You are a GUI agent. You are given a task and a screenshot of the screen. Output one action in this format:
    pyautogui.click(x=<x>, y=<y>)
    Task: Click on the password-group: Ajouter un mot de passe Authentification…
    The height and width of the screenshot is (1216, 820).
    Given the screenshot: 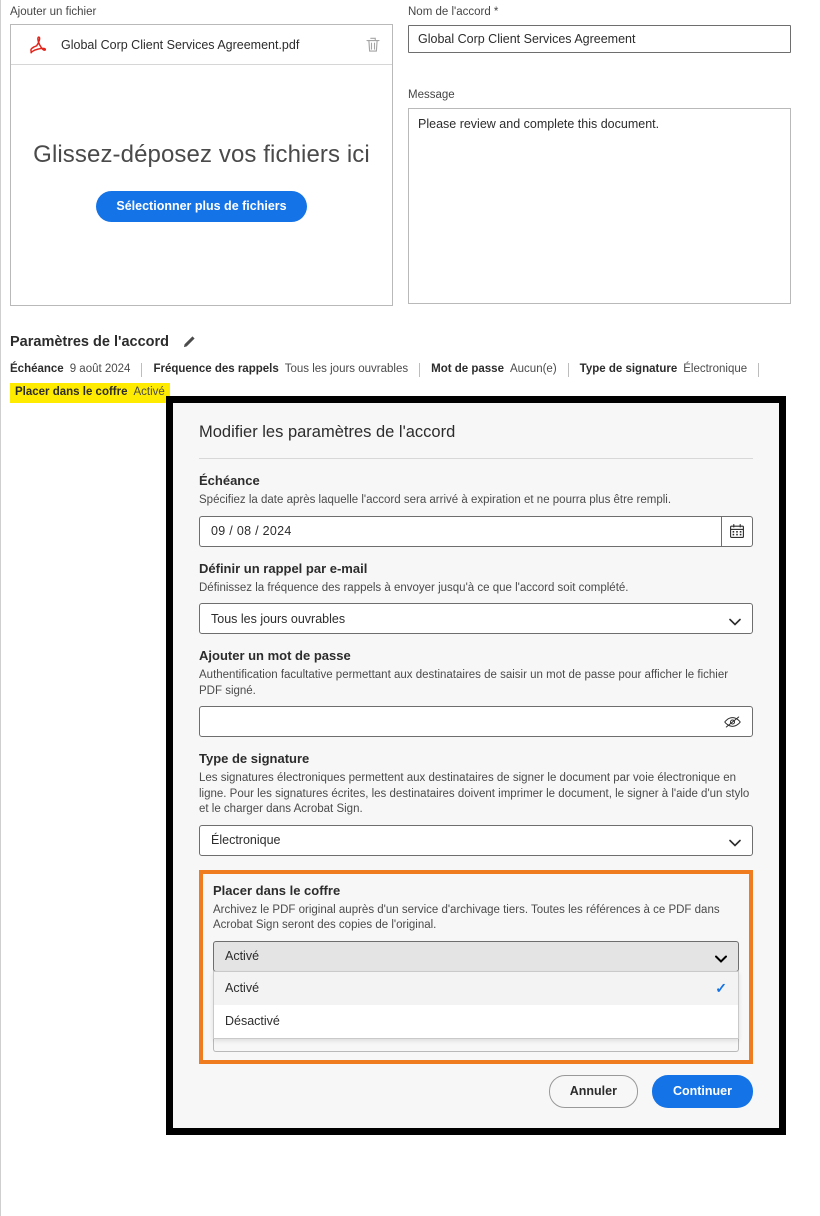 What is the action you would take?
    pyautogui.click(x=476, y=692)
    